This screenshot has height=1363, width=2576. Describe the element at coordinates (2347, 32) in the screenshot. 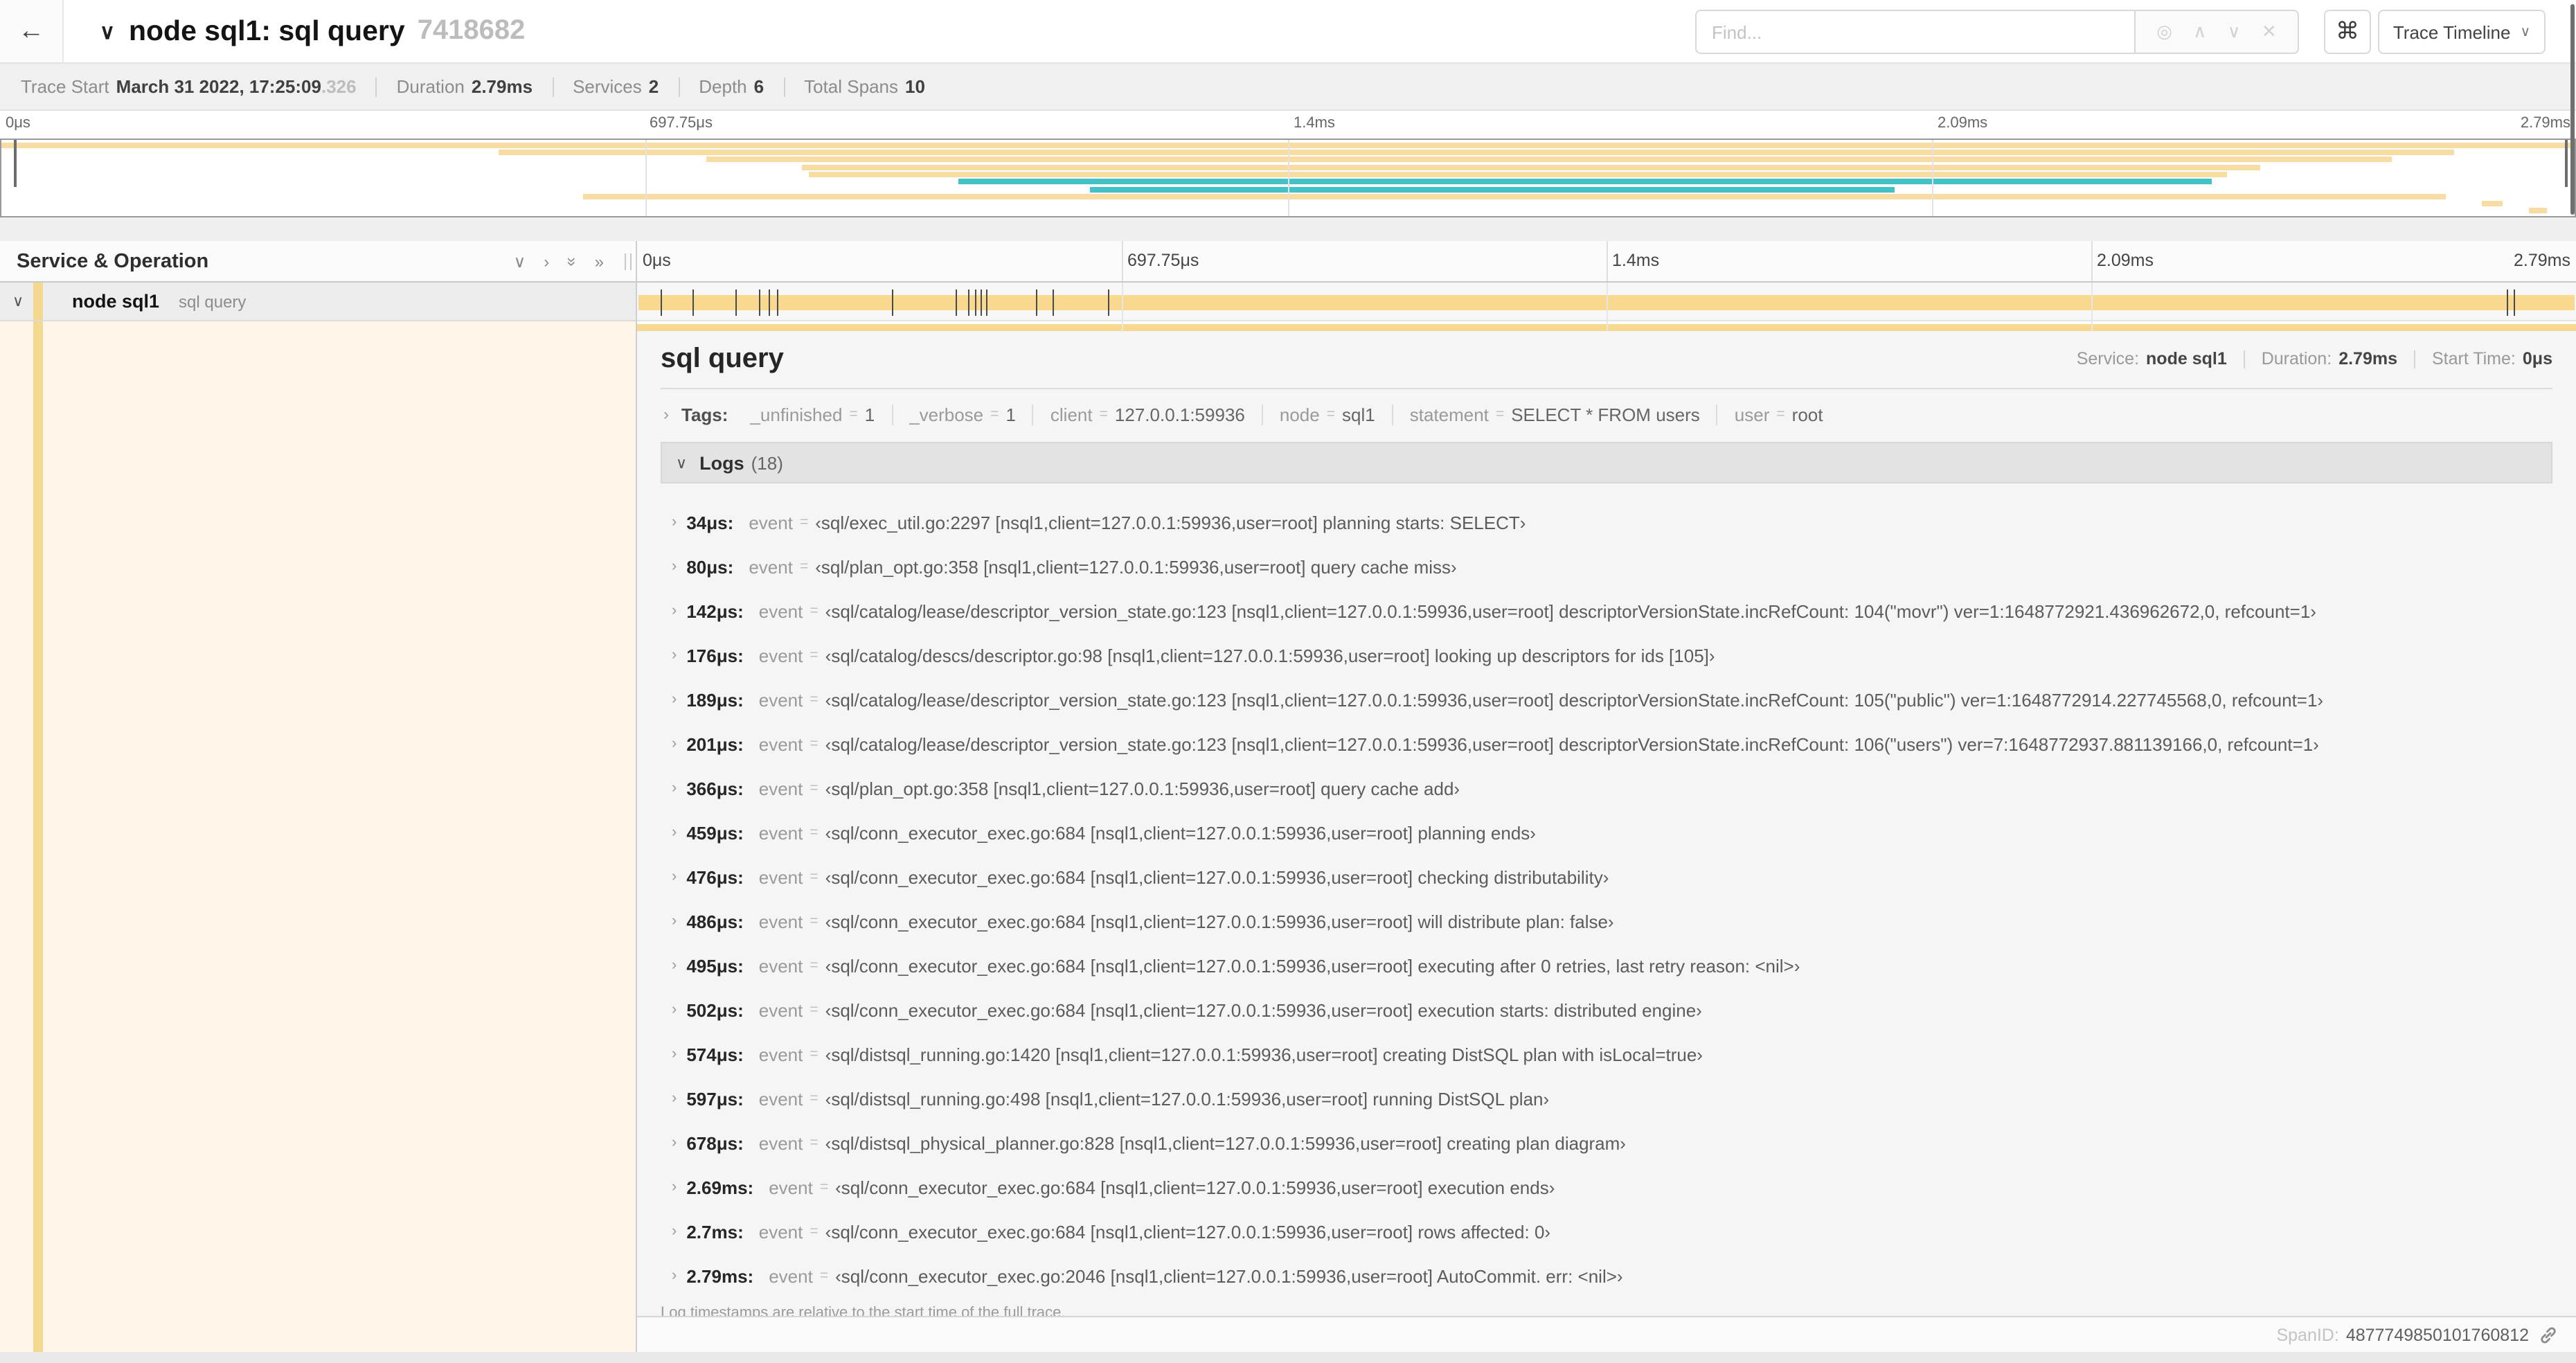

I see `keyboard-shortcuts-button: ⌘` at that location.